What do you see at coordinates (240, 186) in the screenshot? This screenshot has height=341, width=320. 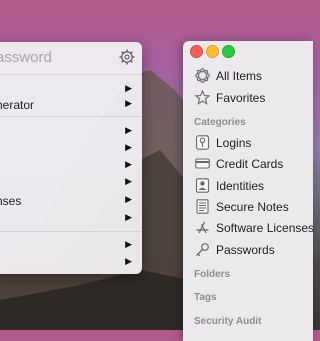 I see `sidebar-item-label: Identities` at bounding box center [240, 186].